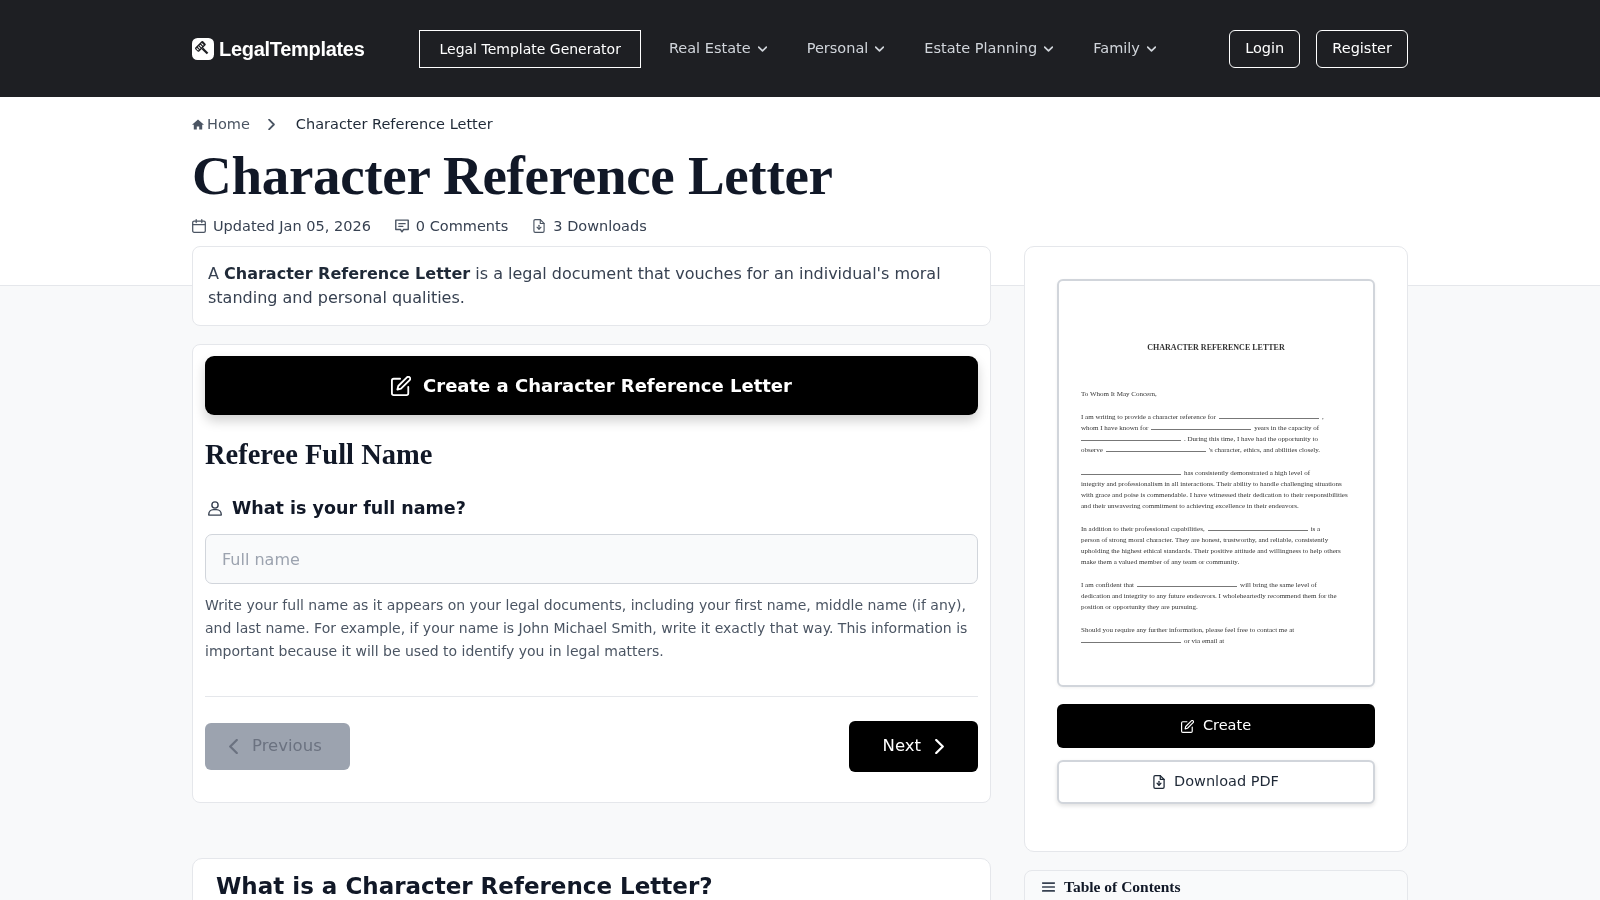 This screenshot has height=900, width=1600. I want to click on person-icon, so click(215, 508).